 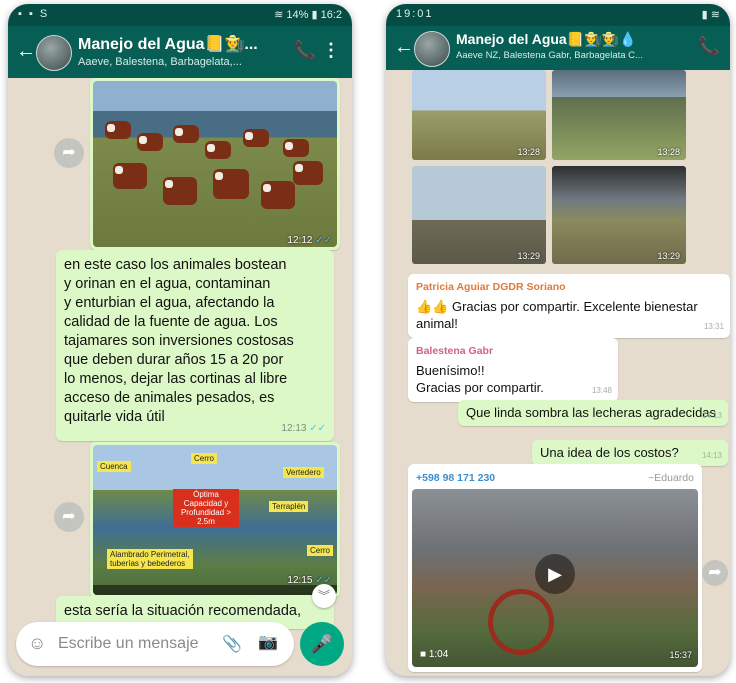 I want to click on message-text: Una idea de los costos?, so click(x=609, y=452).